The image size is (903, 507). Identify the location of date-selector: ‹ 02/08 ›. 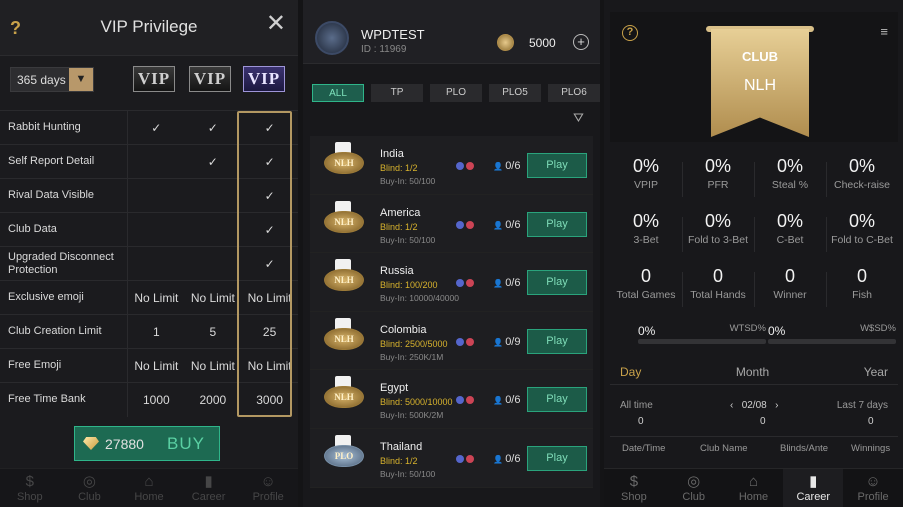
(754, 405).